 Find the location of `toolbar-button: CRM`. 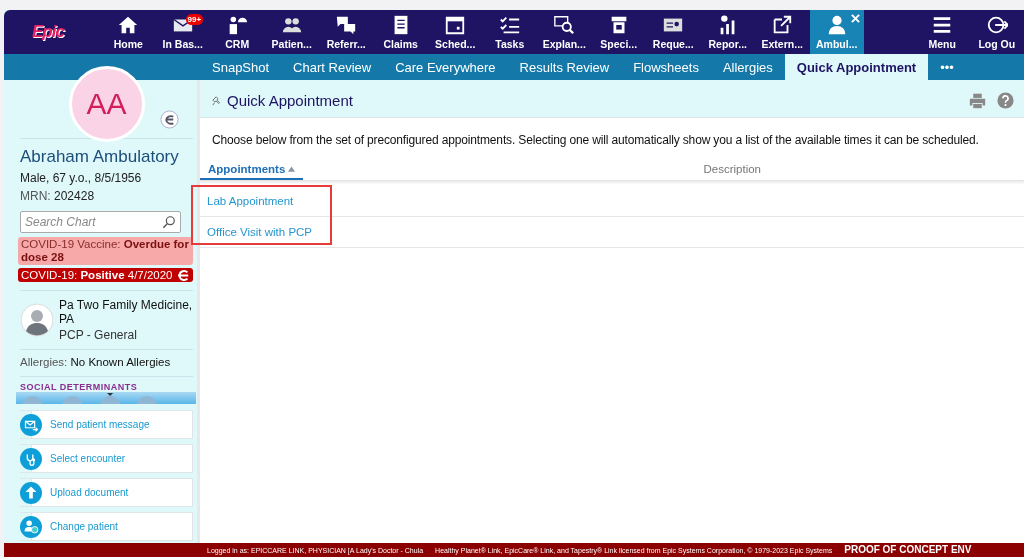

toolbar-button: CRM is located at coordinates (237, 32).